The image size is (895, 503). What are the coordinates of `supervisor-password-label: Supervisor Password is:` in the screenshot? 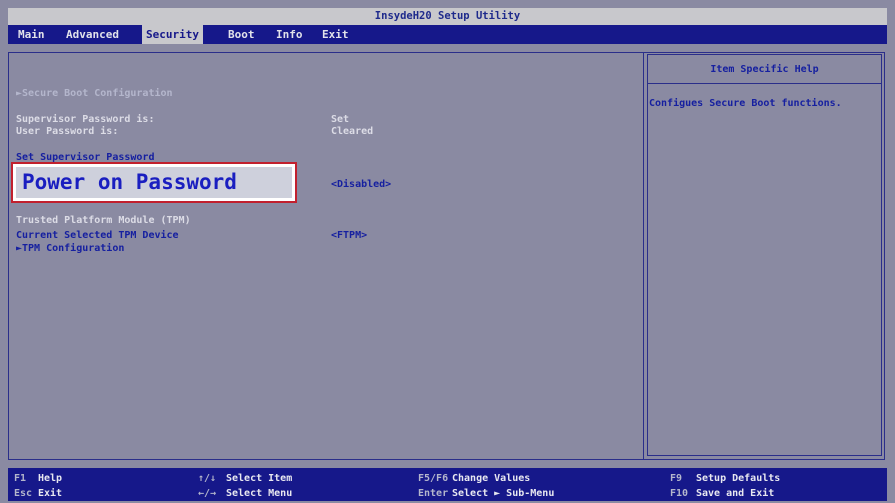 It's located at (85, 119).